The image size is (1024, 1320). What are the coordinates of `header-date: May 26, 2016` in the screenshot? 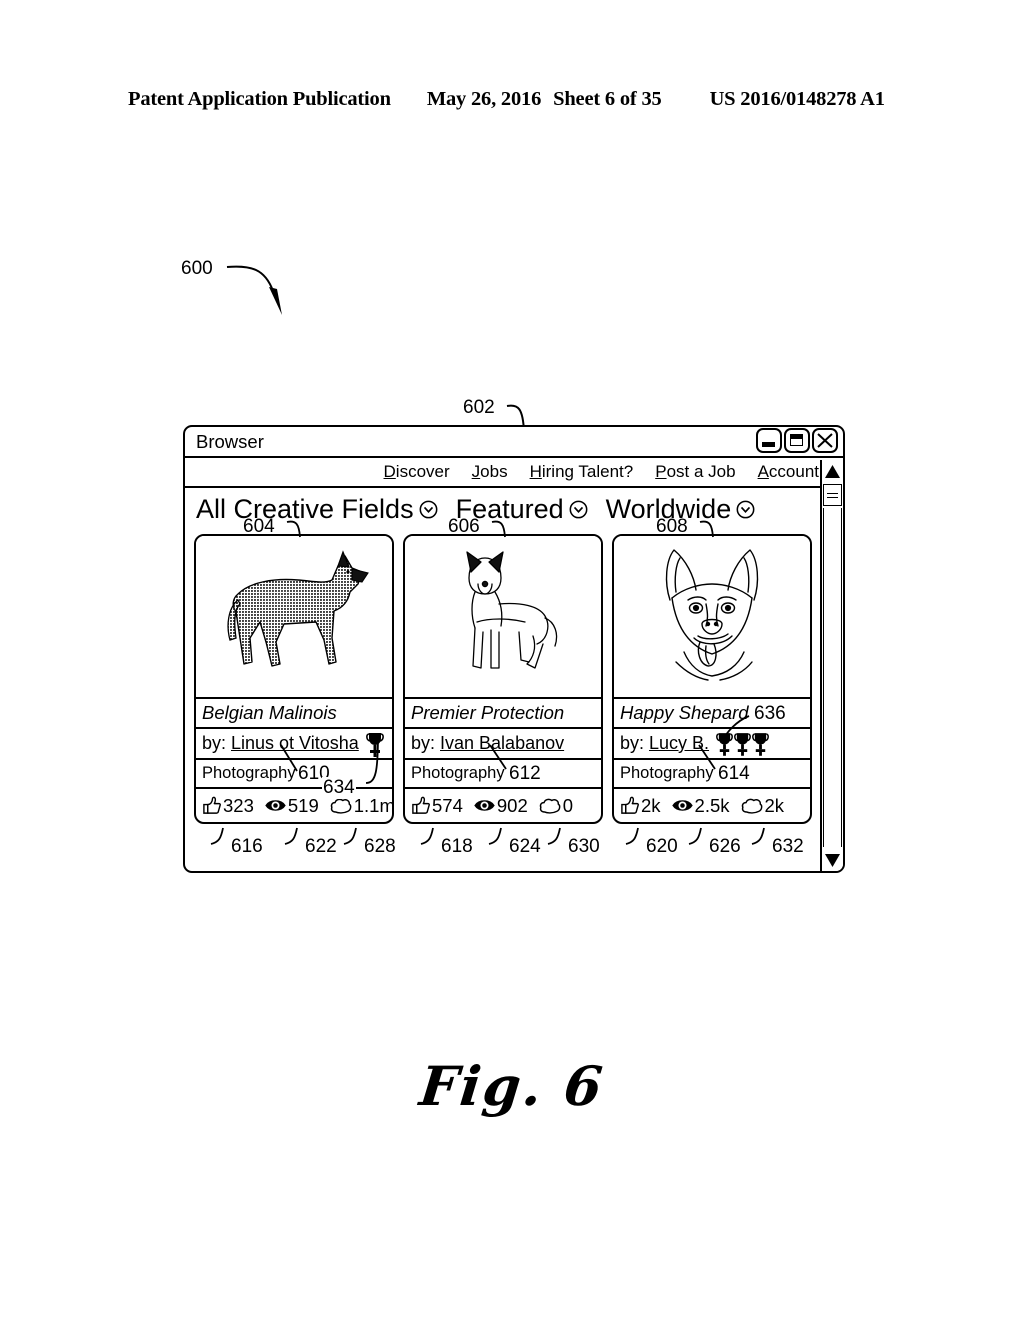 It's located at (484, 99).